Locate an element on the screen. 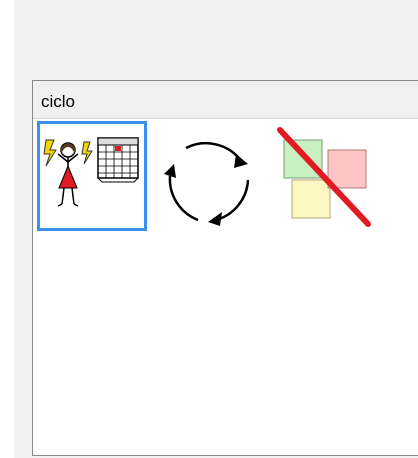  symbol-tile-cycle is located at coordinates (208, 176).